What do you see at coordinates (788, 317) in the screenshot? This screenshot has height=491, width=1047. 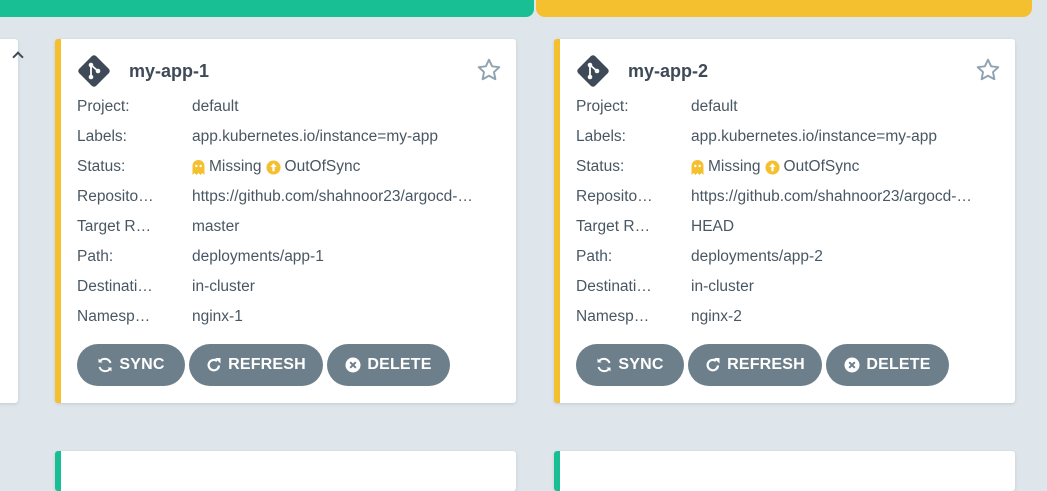 I see `field-namespace: Namesp… nginx-2` at bounding box center [788, 317].